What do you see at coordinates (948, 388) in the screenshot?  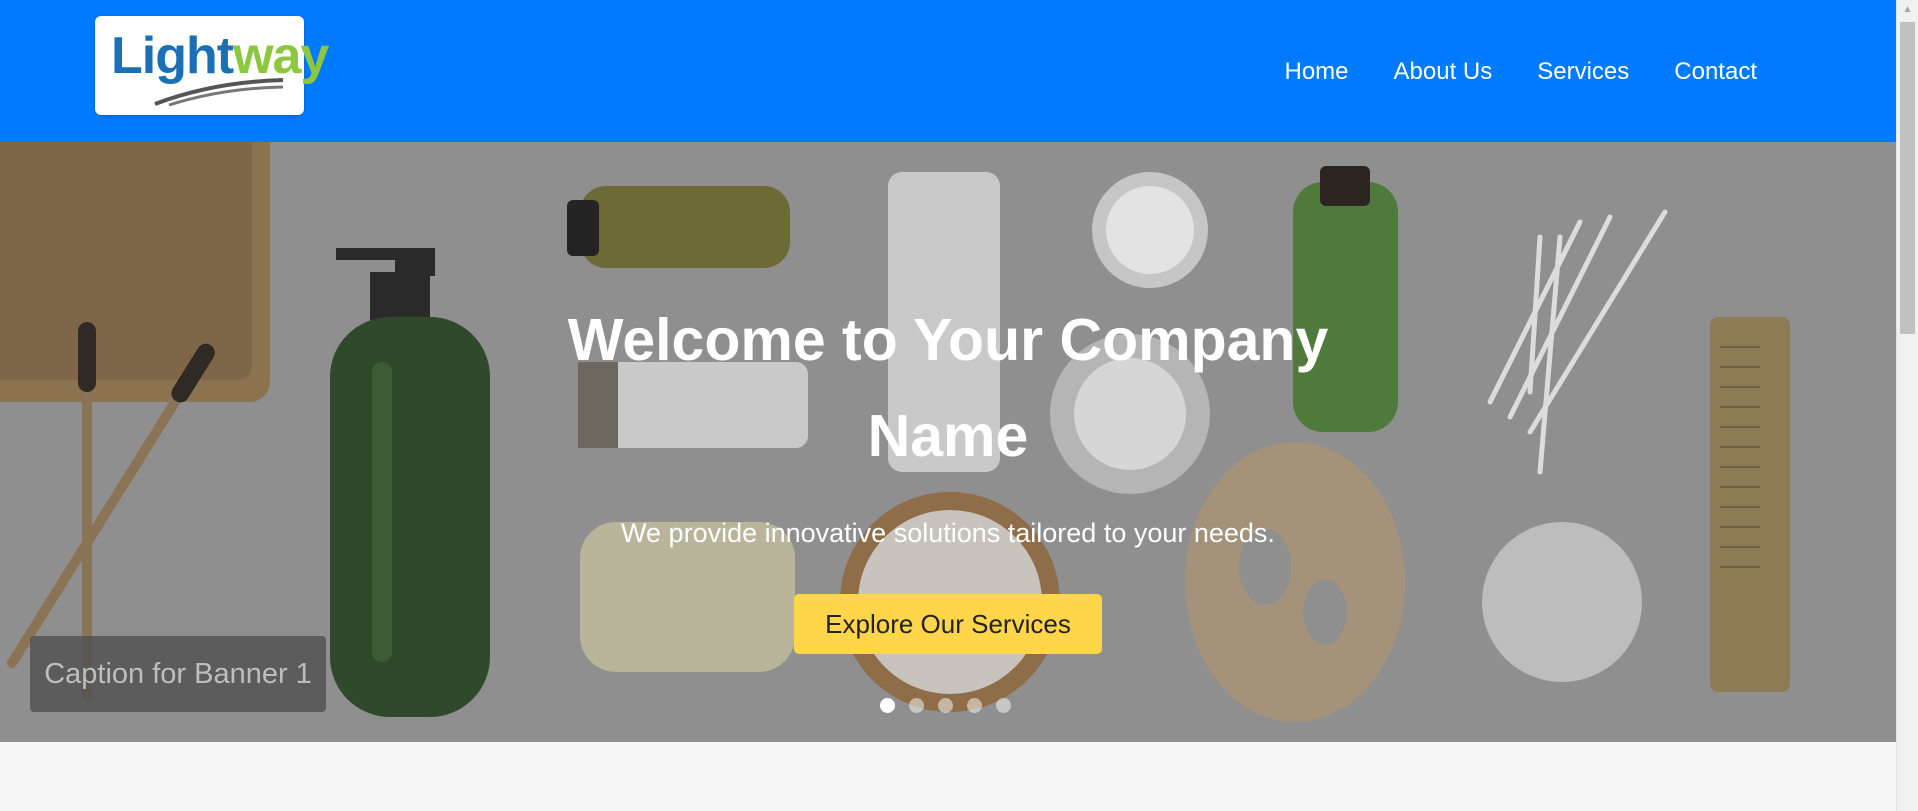 I see `hero-title: Welcome to Your Company Name` at bounding box center [948, 388].